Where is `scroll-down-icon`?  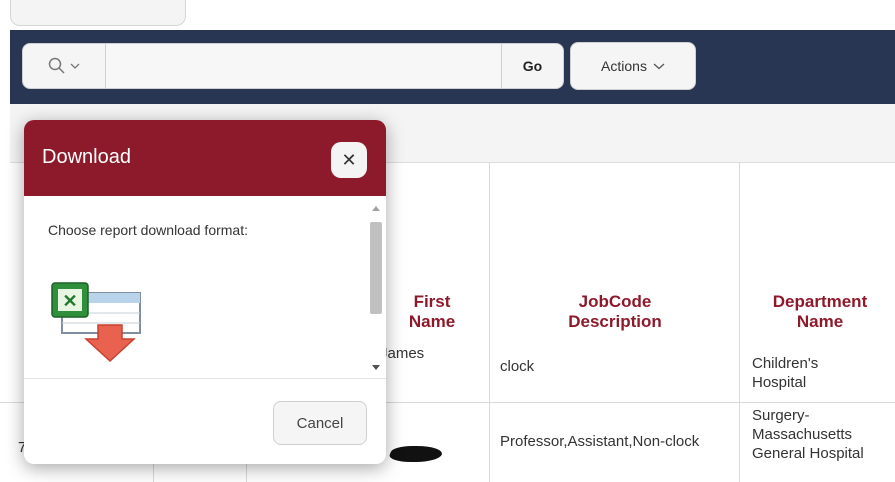 scroll-down-icon is located at coordinates (376, 367).